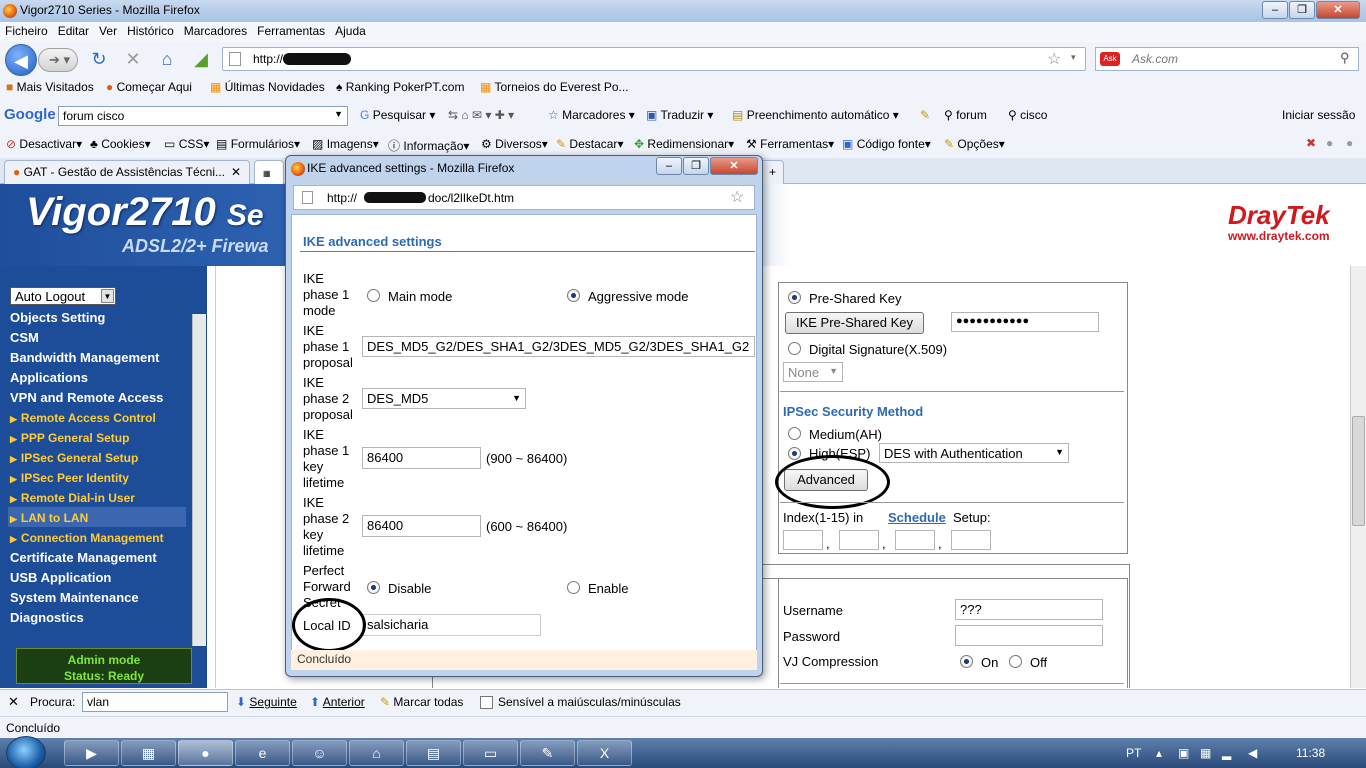 This screenshot has height=768, width=1366. What do you see at coordinates (669, 166) in the screenshot?
I see `popup-minimize-button: –` at bounding box center [669, 166].